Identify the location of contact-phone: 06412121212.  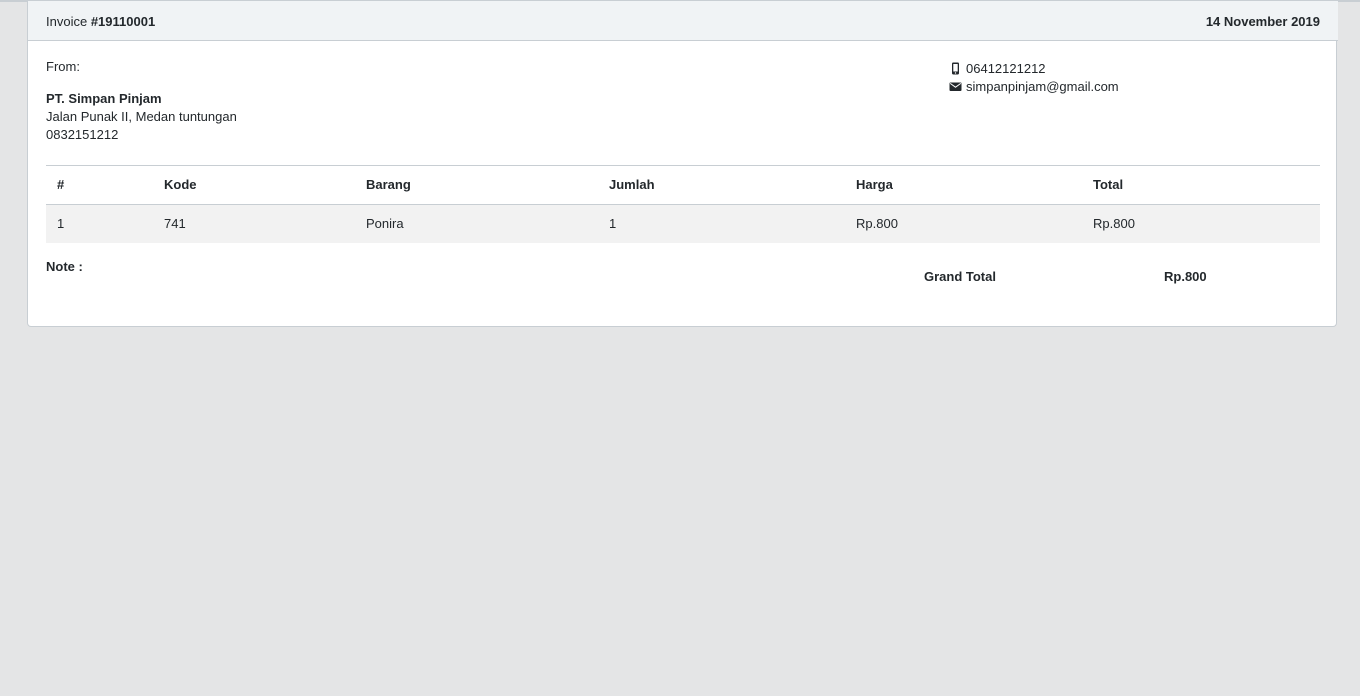
(997, 68).